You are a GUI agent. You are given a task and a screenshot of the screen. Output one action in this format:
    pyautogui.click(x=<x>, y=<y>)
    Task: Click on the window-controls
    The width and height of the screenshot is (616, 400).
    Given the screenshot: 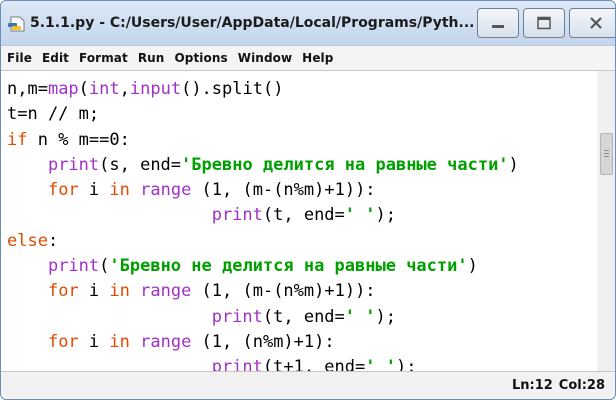 What is the action you would take?
    pyautogui.click(x=546, y=23)
    